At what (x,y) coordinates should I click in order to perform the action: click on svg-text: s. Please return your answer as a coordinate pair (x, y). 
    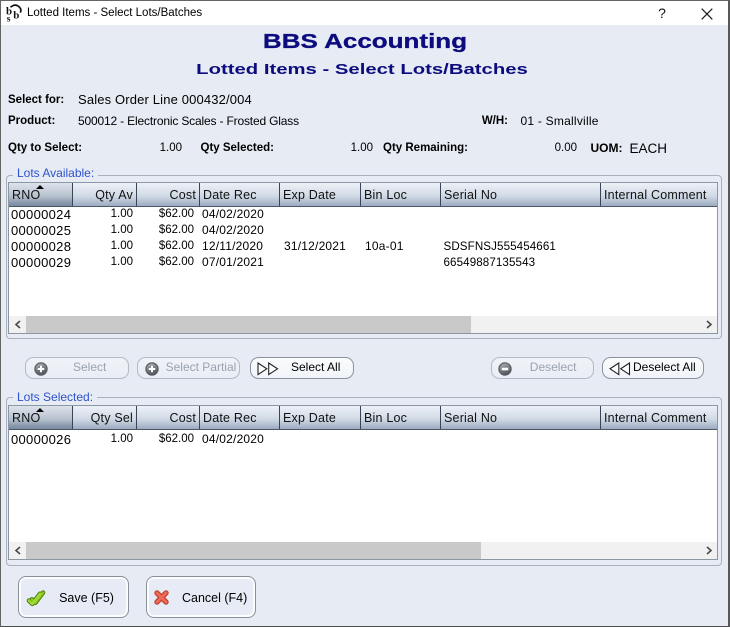
    Looking at the image, I should click on (9, 19).